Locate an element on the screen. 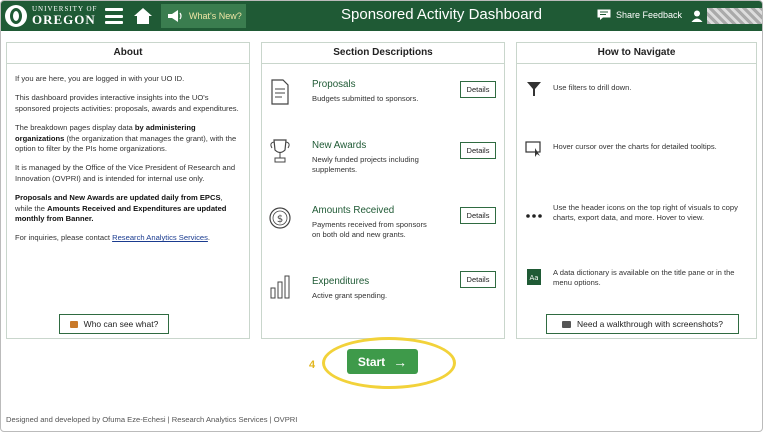 This screenshot has height=432, width=763. section-name: New Awards is located at coordinates (339, 145).